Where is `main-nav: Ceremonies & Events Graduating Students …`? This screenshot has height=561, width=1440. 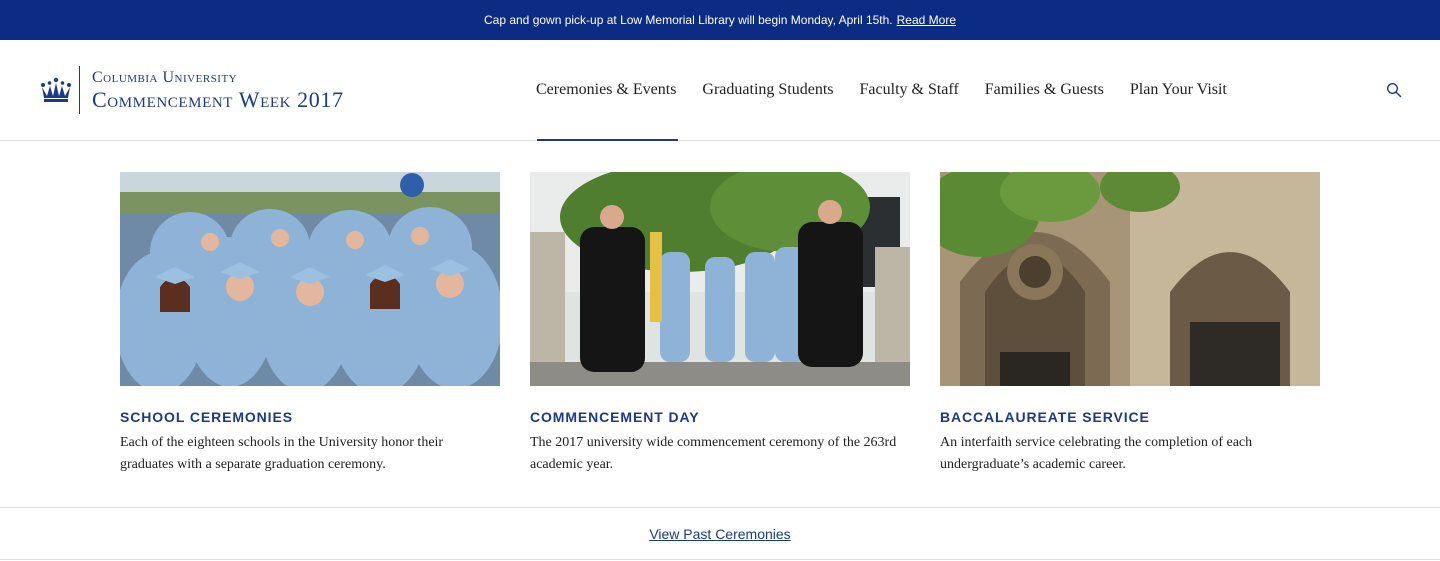
main-nav: Ceremonies & Events Graduating Students … is located at coordinates (894, 90).